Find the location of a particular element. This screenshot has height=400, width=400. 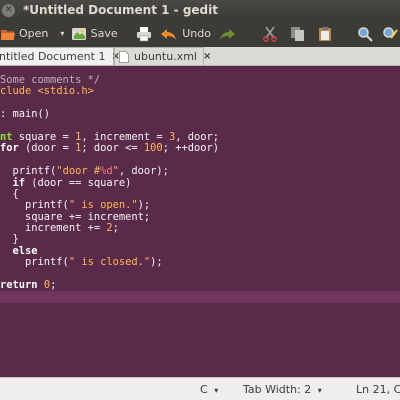

copy-button is located at coordinates (300, 33).